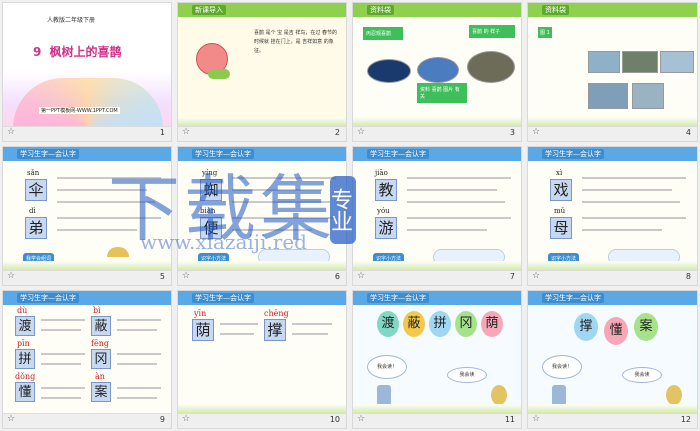  What do you see at coordinates (219, 74) in the screenshot?
I see `guitar-icon` at bounding box center [219, 74].